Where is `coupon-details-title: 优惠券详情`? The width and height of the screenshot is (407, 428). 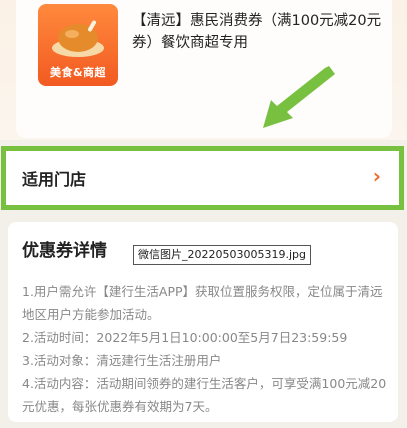
coupon-details-title: 优惠券详情 is located at coordinates (64, 251).